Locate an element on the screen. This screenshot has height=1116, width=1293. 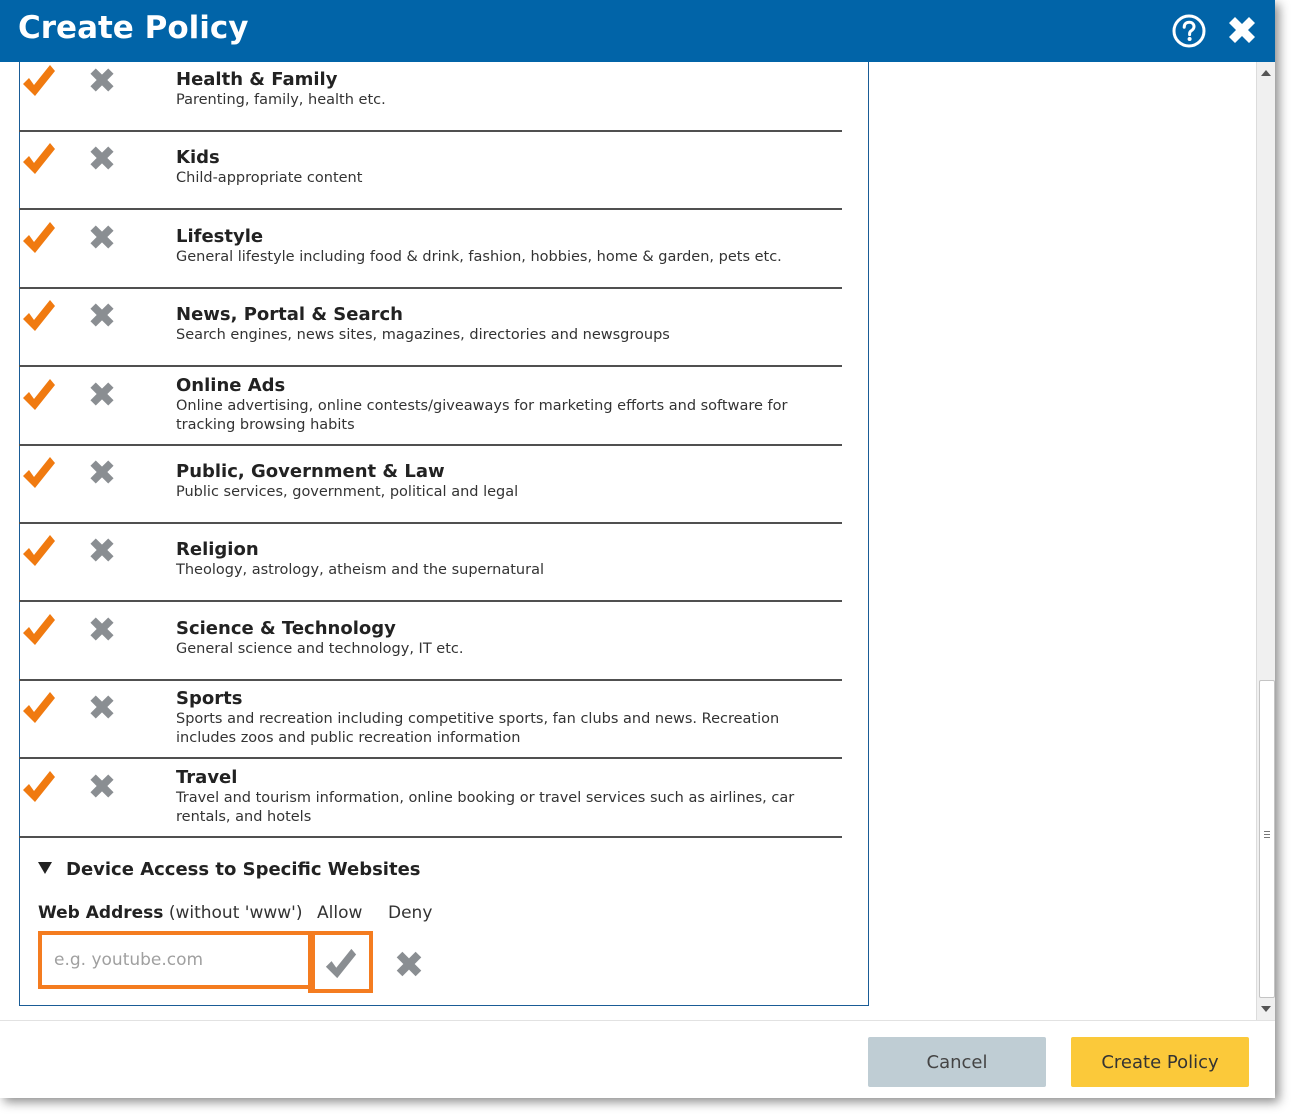
grip-icon is located at coordinates (1267, 835).